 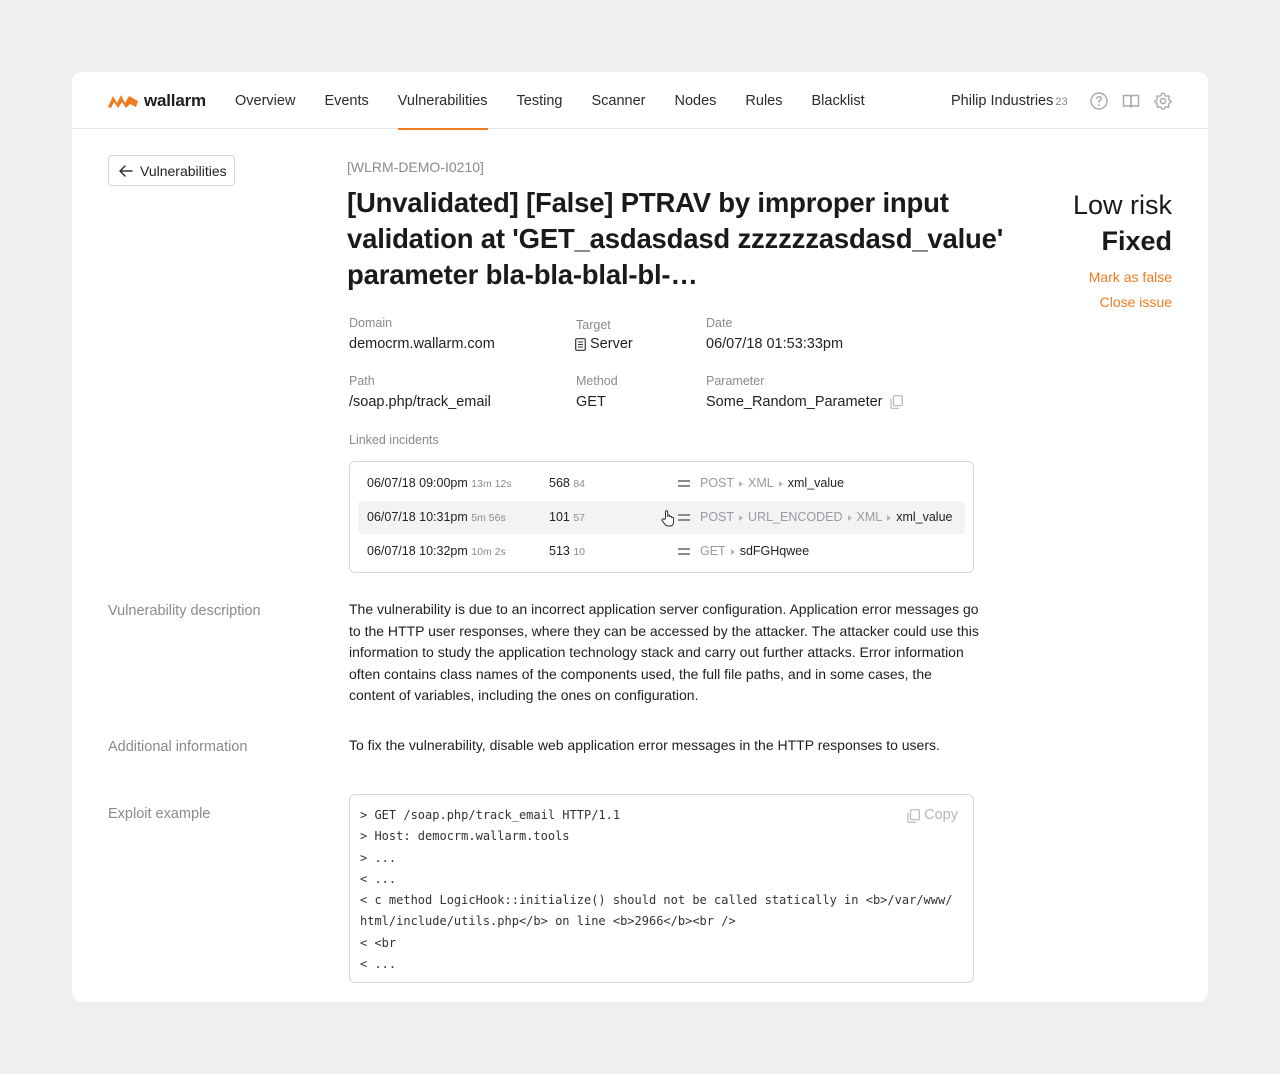 I want to click on incident-count: 513, so click(x=559, y=551).